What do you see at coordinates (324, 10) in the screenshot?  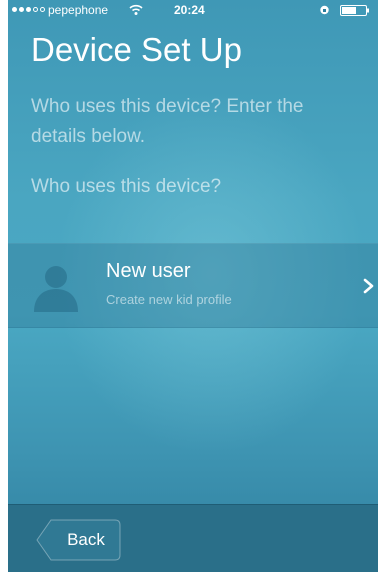 I see `rotation-lock-icon` at bounding box center [324, 10].